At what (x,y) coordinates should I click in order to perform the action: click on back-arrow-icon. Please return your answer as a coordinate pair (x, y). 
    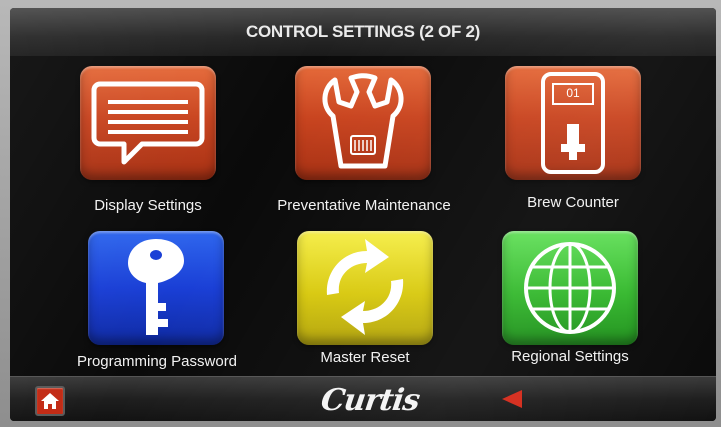
    Looking at the image, I should click on (512, 399).